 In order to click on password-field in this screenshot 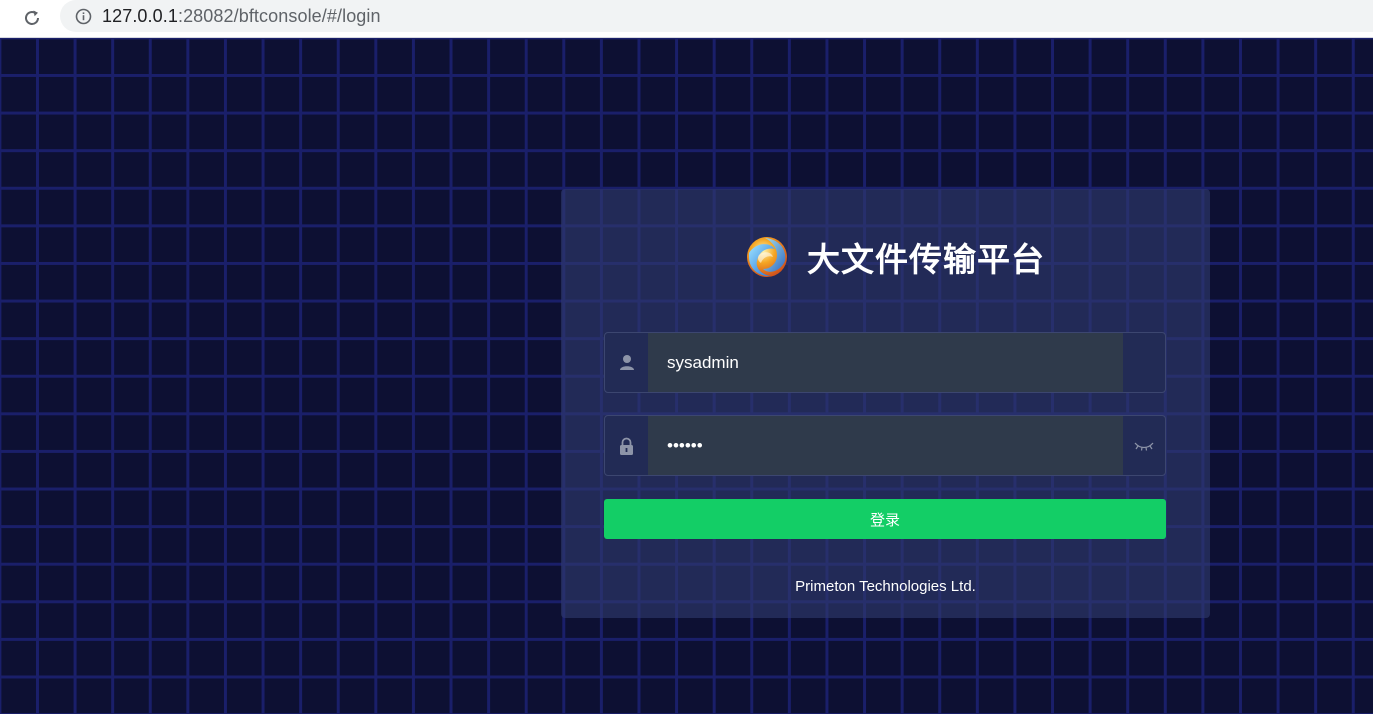, I will do `click(885, 445)`.